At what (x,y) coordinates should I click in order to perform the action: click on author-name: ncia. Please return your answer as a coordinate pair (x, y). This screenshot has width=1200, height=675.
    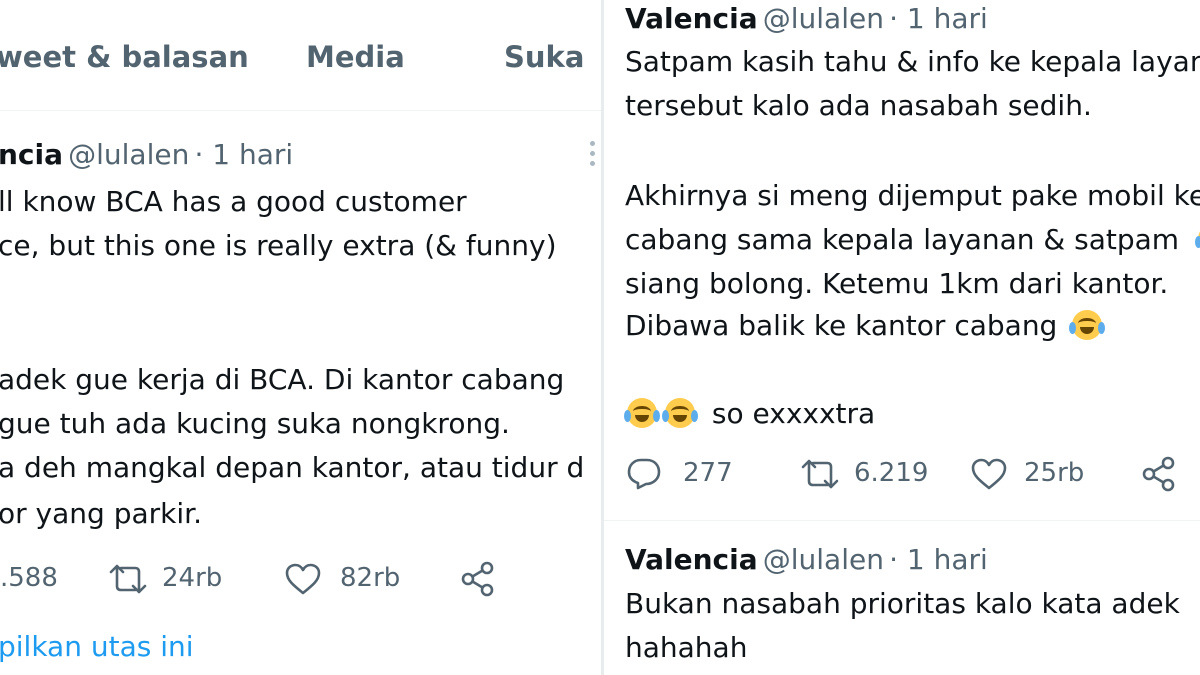
    Looking at the image, I should click on (31, 154).